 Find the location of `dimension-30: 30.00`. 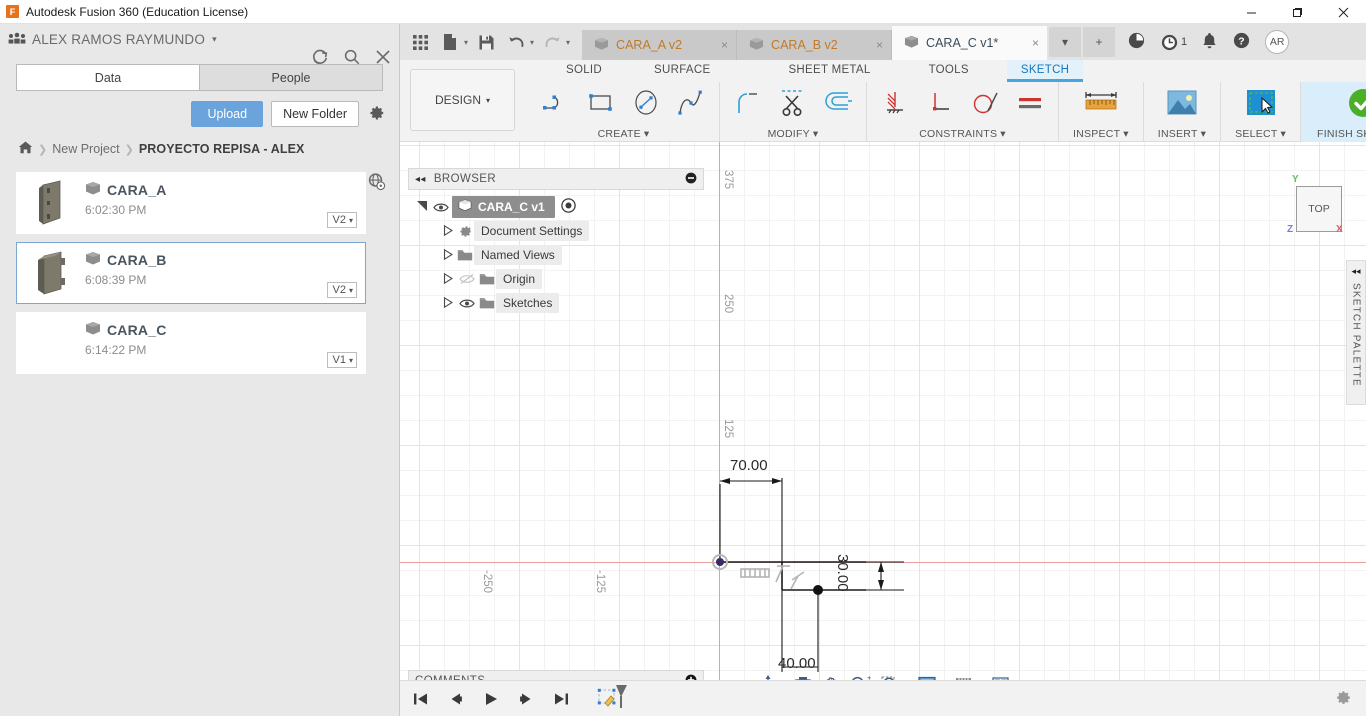

dimension-30: 30.00 is located at coordinates (842, 573).